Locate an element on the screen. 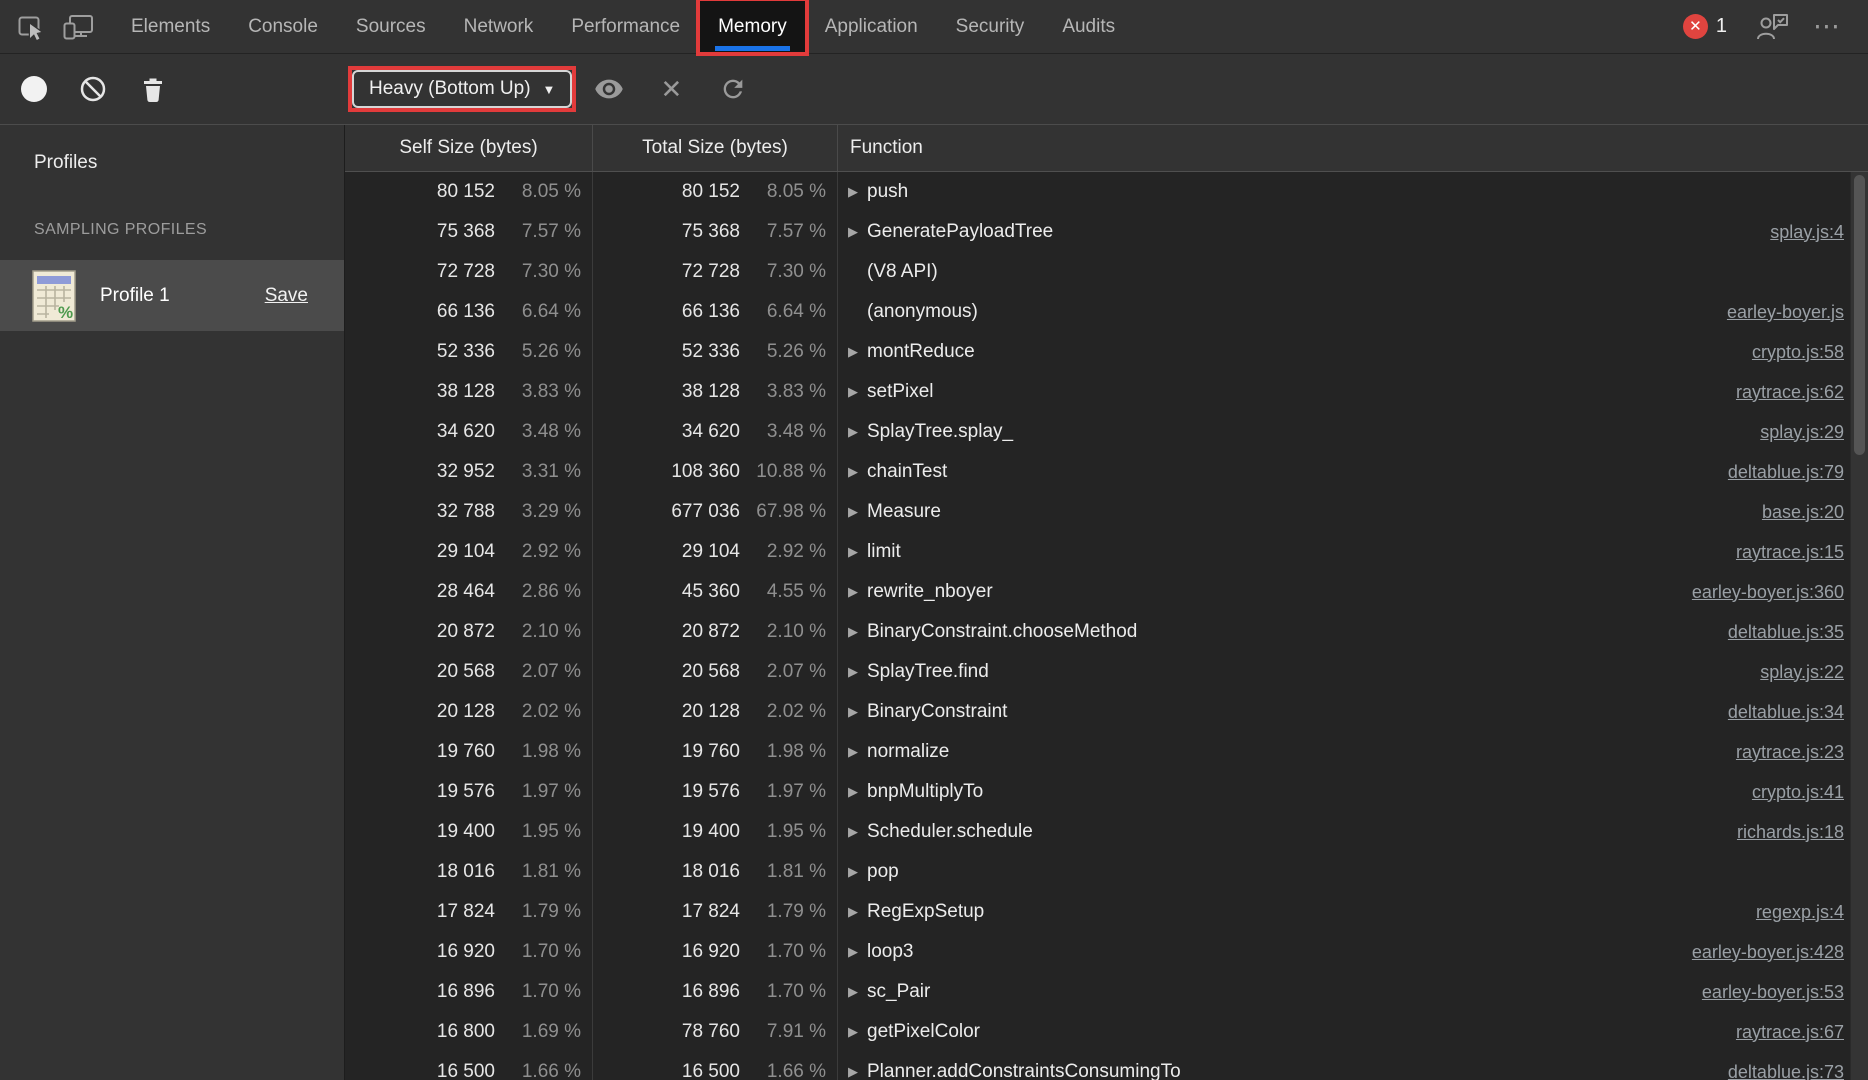 The width and height of the screenshot is (1868, 1080). save-link: Save is located at coordinates (286, 296).